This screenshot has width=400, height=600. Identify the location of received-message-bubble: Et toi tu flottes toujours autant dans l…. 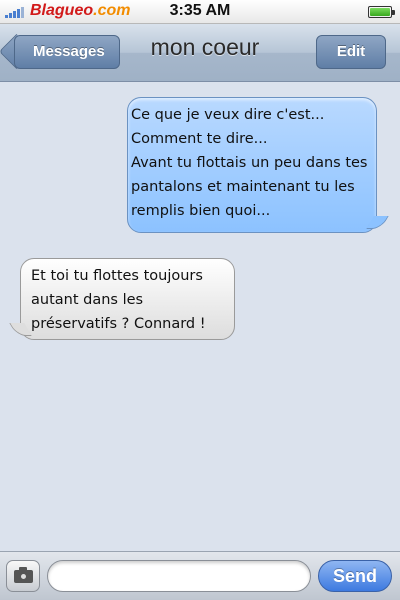
(127, 299).